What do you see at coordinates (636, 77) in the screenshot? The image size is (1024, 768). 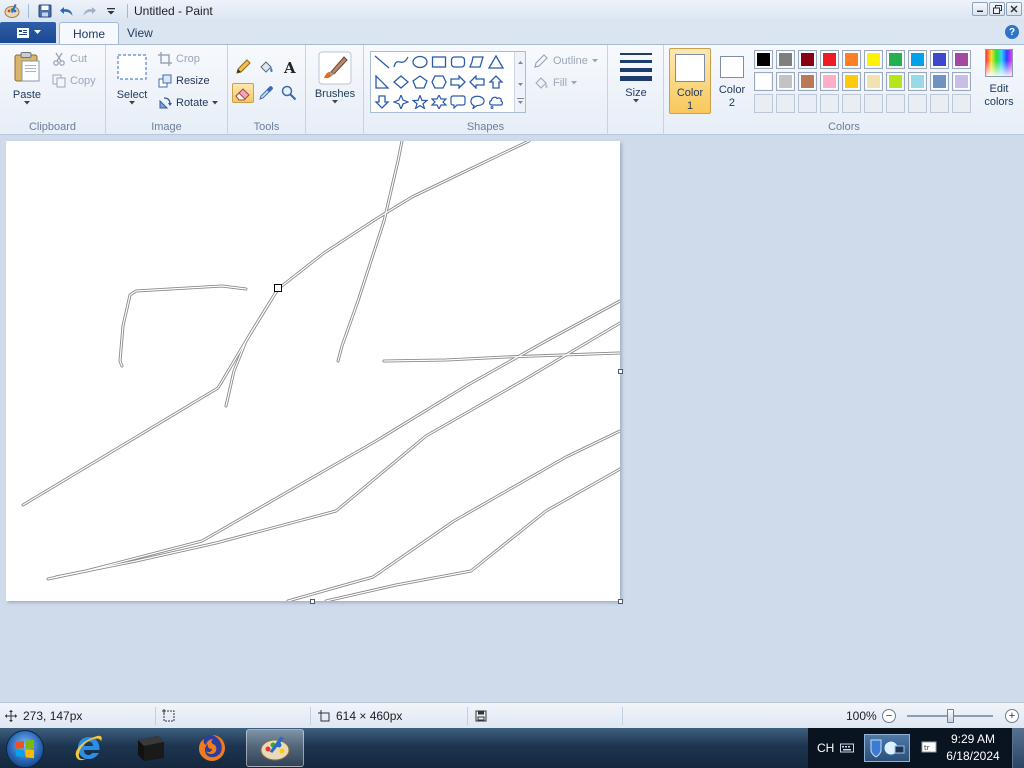 I see `size-button: Size` at bounding box center [636, 77].